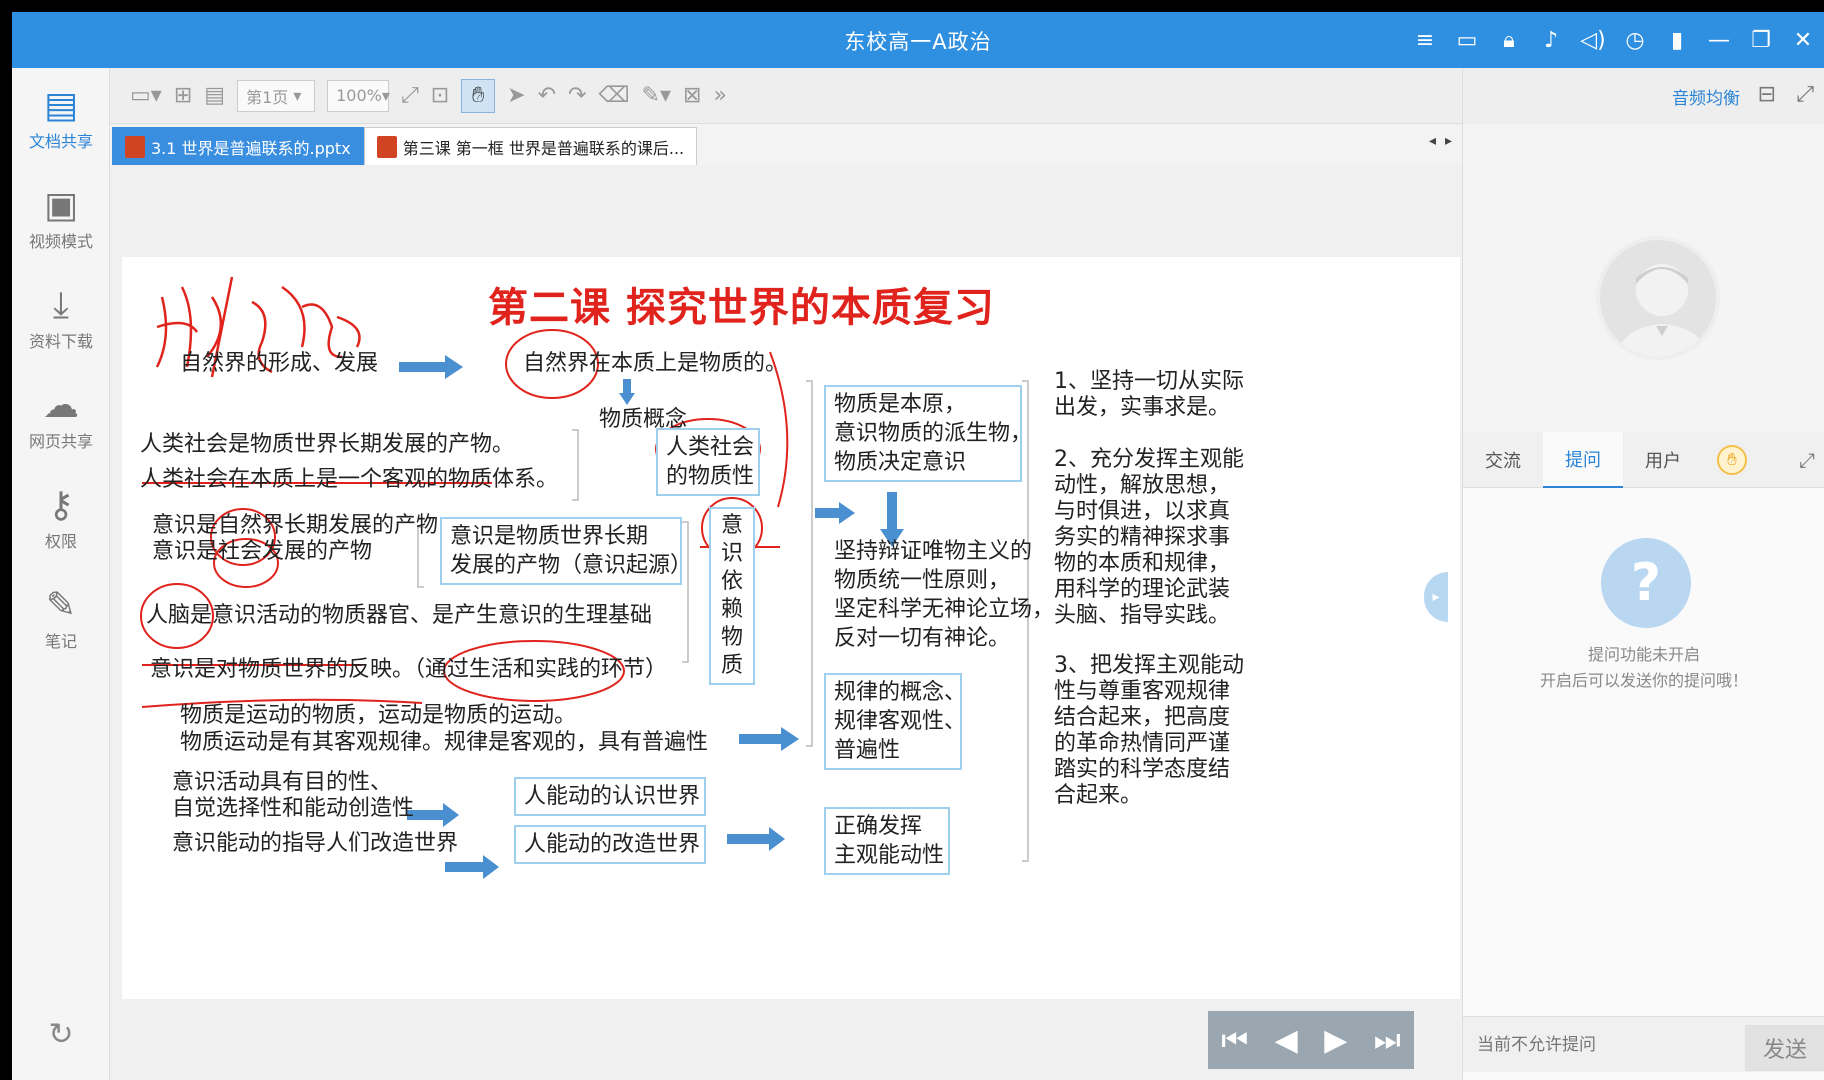 Image resolution: width=1824 pixels, height=1080 pixels. I want to click on more-icon: », so click(719, 95).